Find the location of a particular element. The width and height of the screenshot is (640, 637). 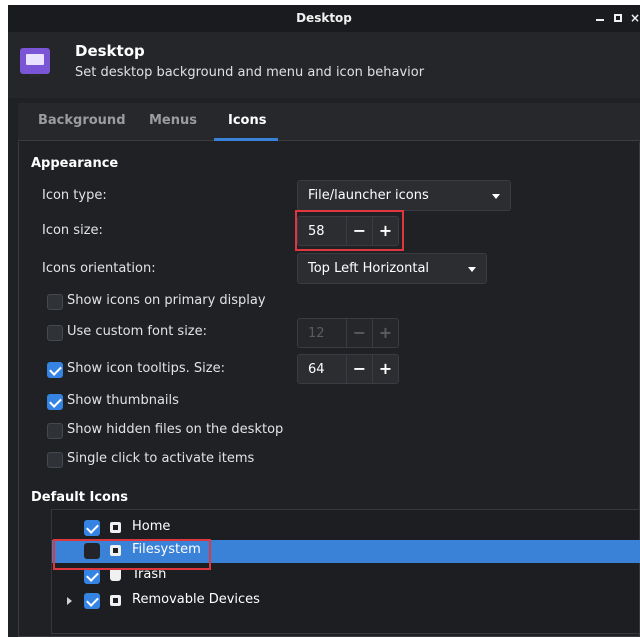

show-thumbnails-label: Show thumbnails is located at coordinates (123, 400).